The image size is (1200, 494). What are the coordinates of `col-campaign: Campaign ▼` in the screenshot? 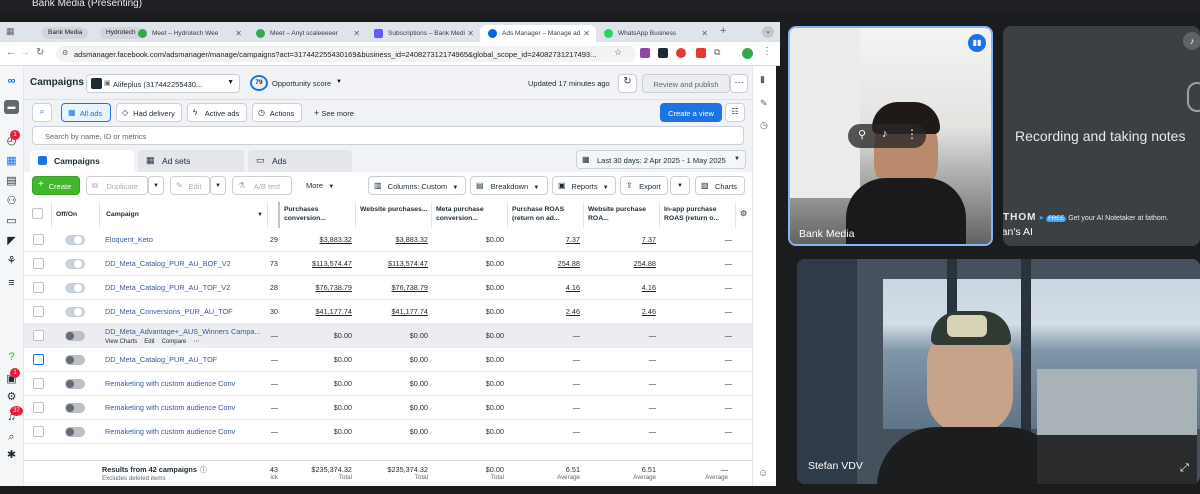 It's located at (184, 215).